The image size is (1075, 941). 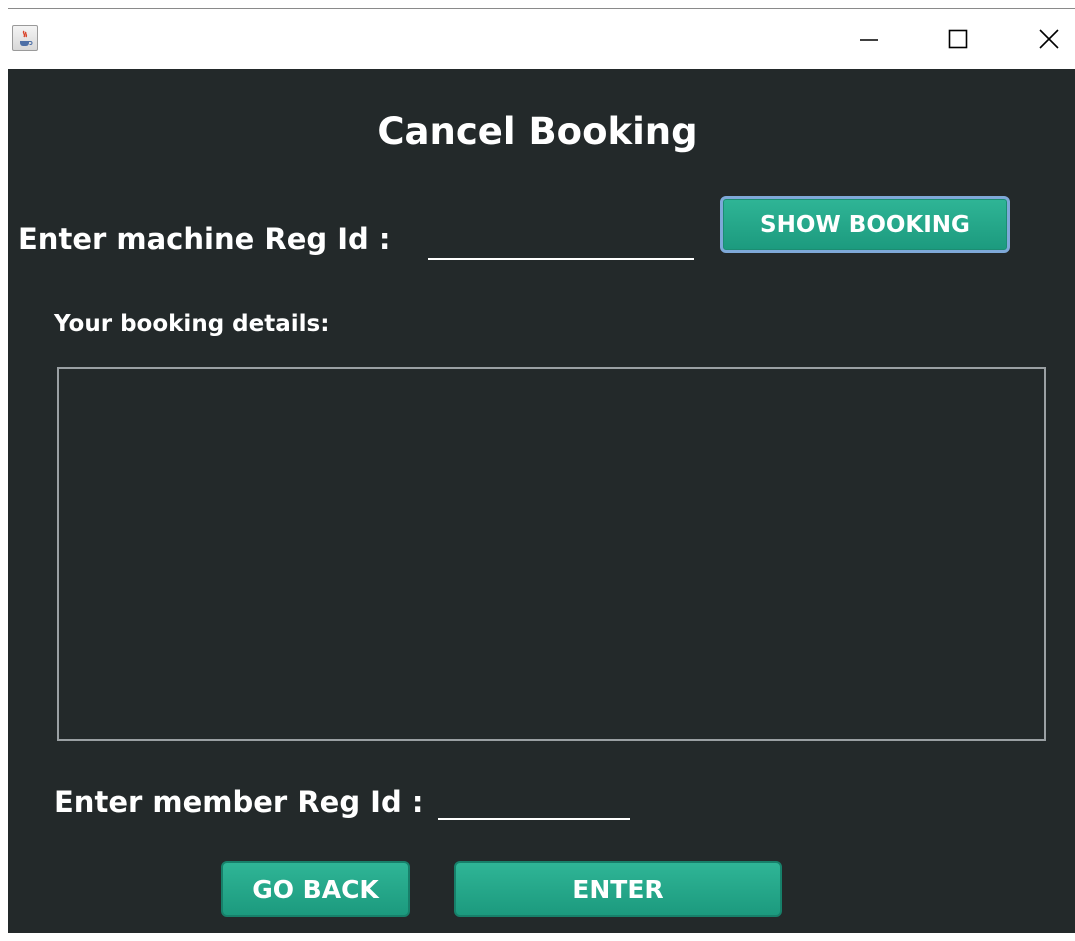 I want to click on maximize-button, so click(x=958, y=39).